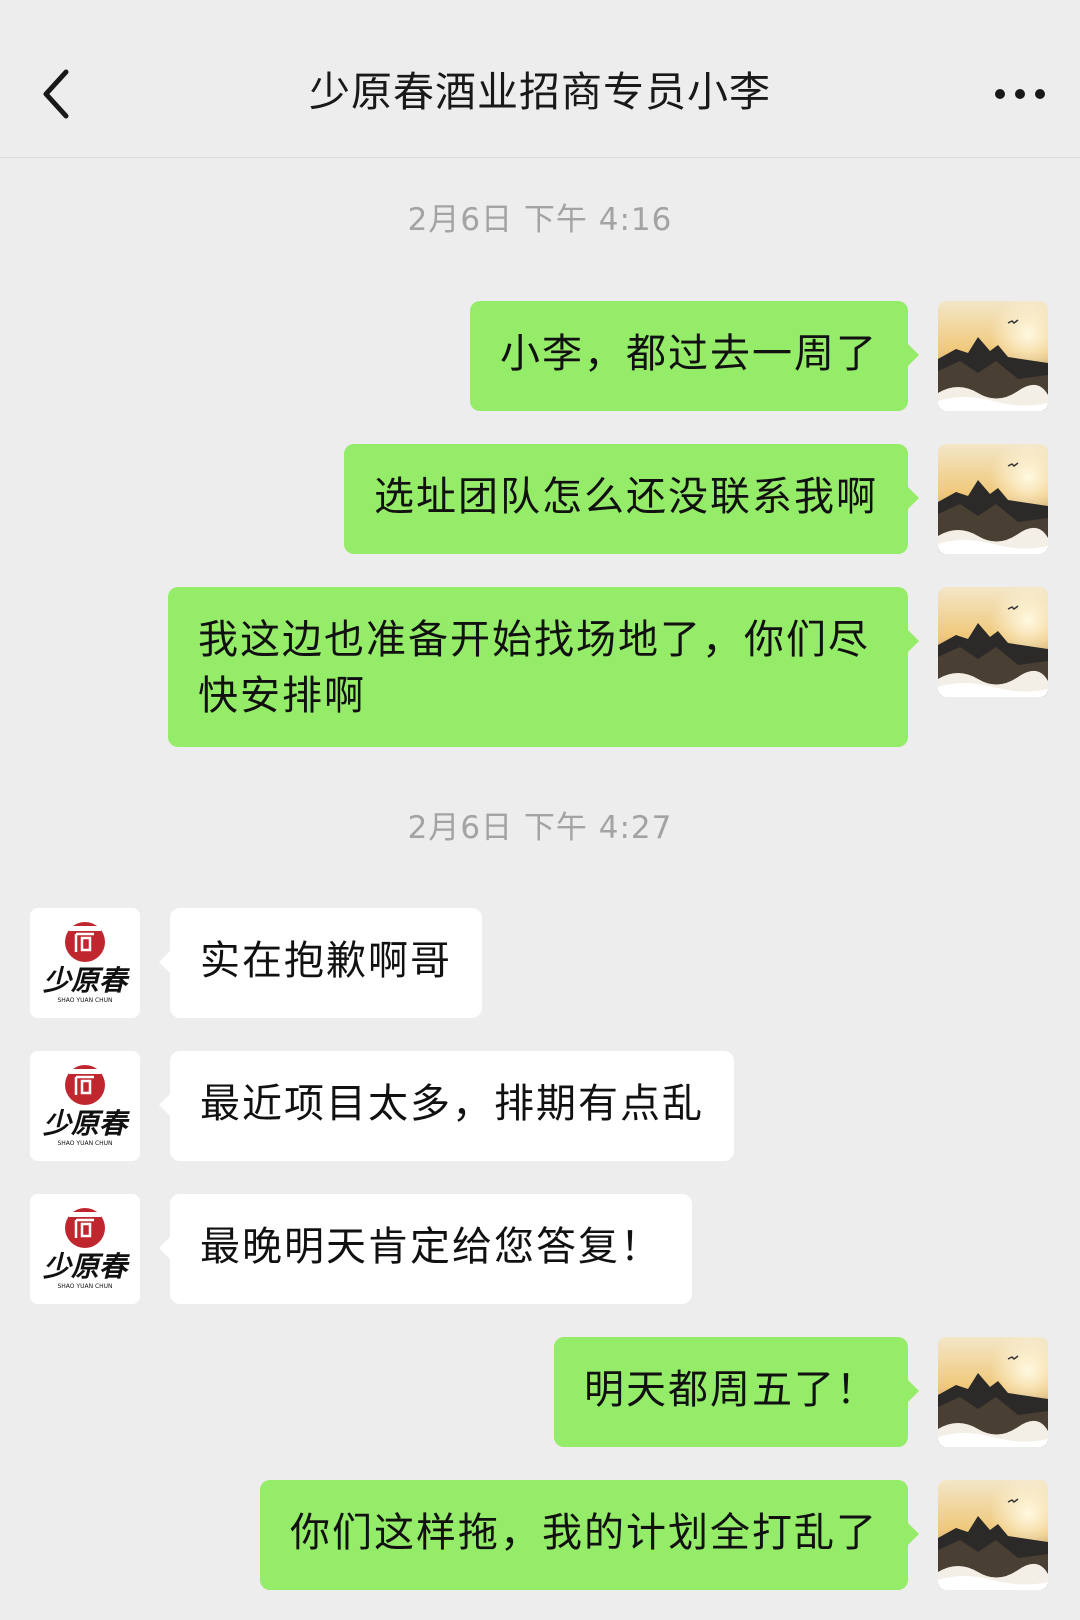  Describe the element at coordinates (320, 963) in the screenshot. I see `message-bubble-received: 实在抱歉啊哥` at that location.